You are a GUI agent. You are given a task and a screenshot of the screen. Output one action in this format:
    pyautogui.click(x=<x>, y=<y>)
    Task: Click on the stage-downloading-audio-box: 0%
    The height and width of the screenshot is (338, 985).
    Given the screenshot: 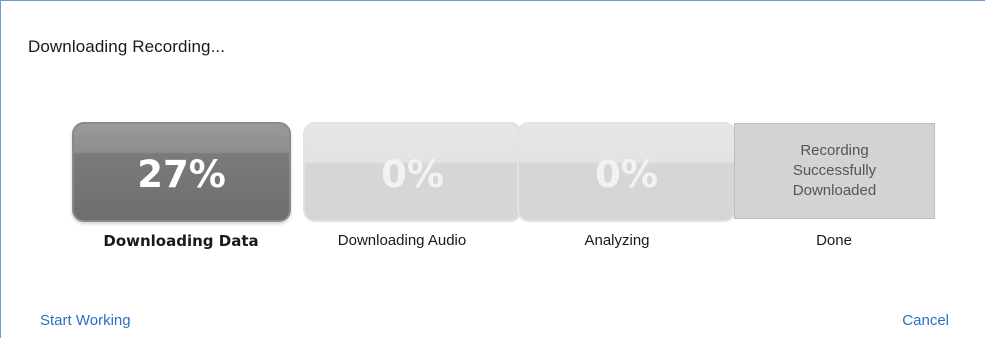 What is the action you would take?
    pyautogui.click(x=412, y=172)
    